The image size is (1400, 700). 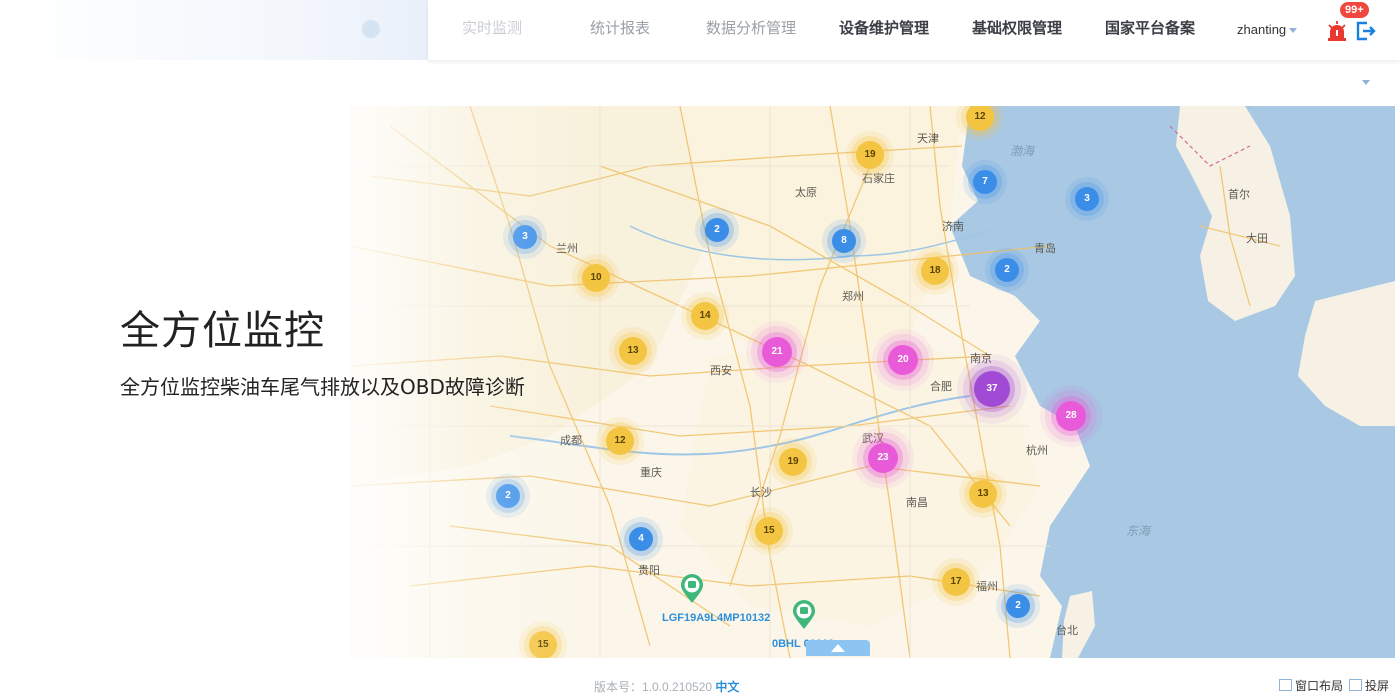 What do you see at coordinates (1017, 30) in the screenshot?
I see `nav-permission-management: 基础权限管理` at bounding box center [1017, 30].